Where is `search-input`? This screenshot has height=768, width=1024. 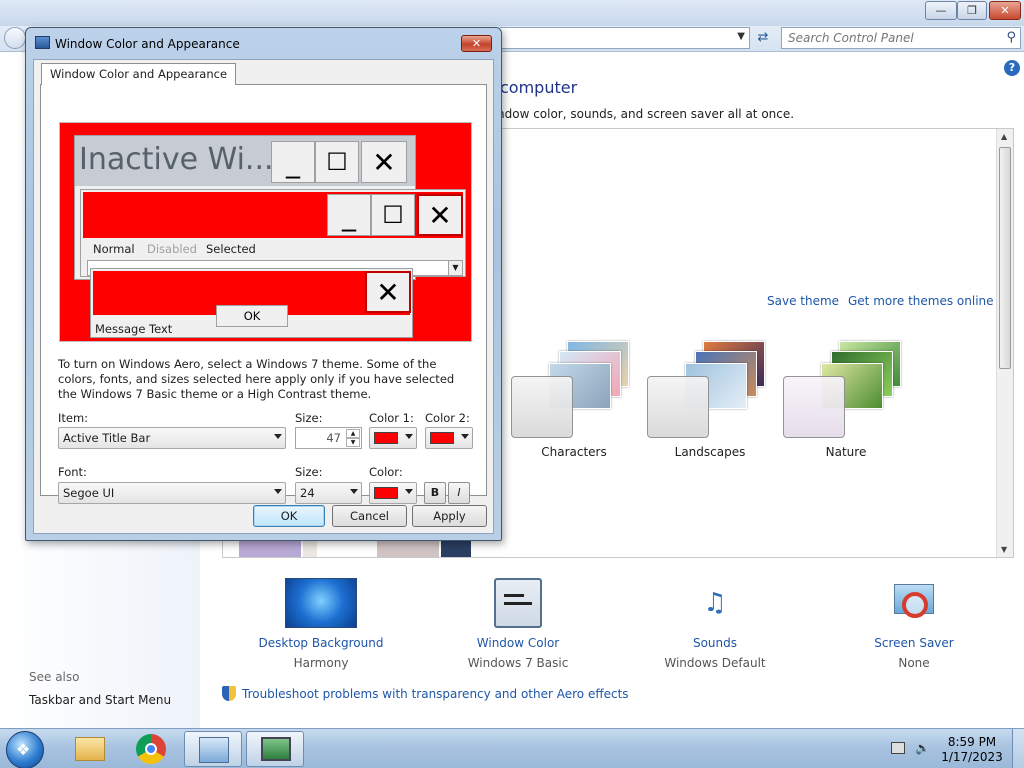
search-input is located at coordinates (888, 38).